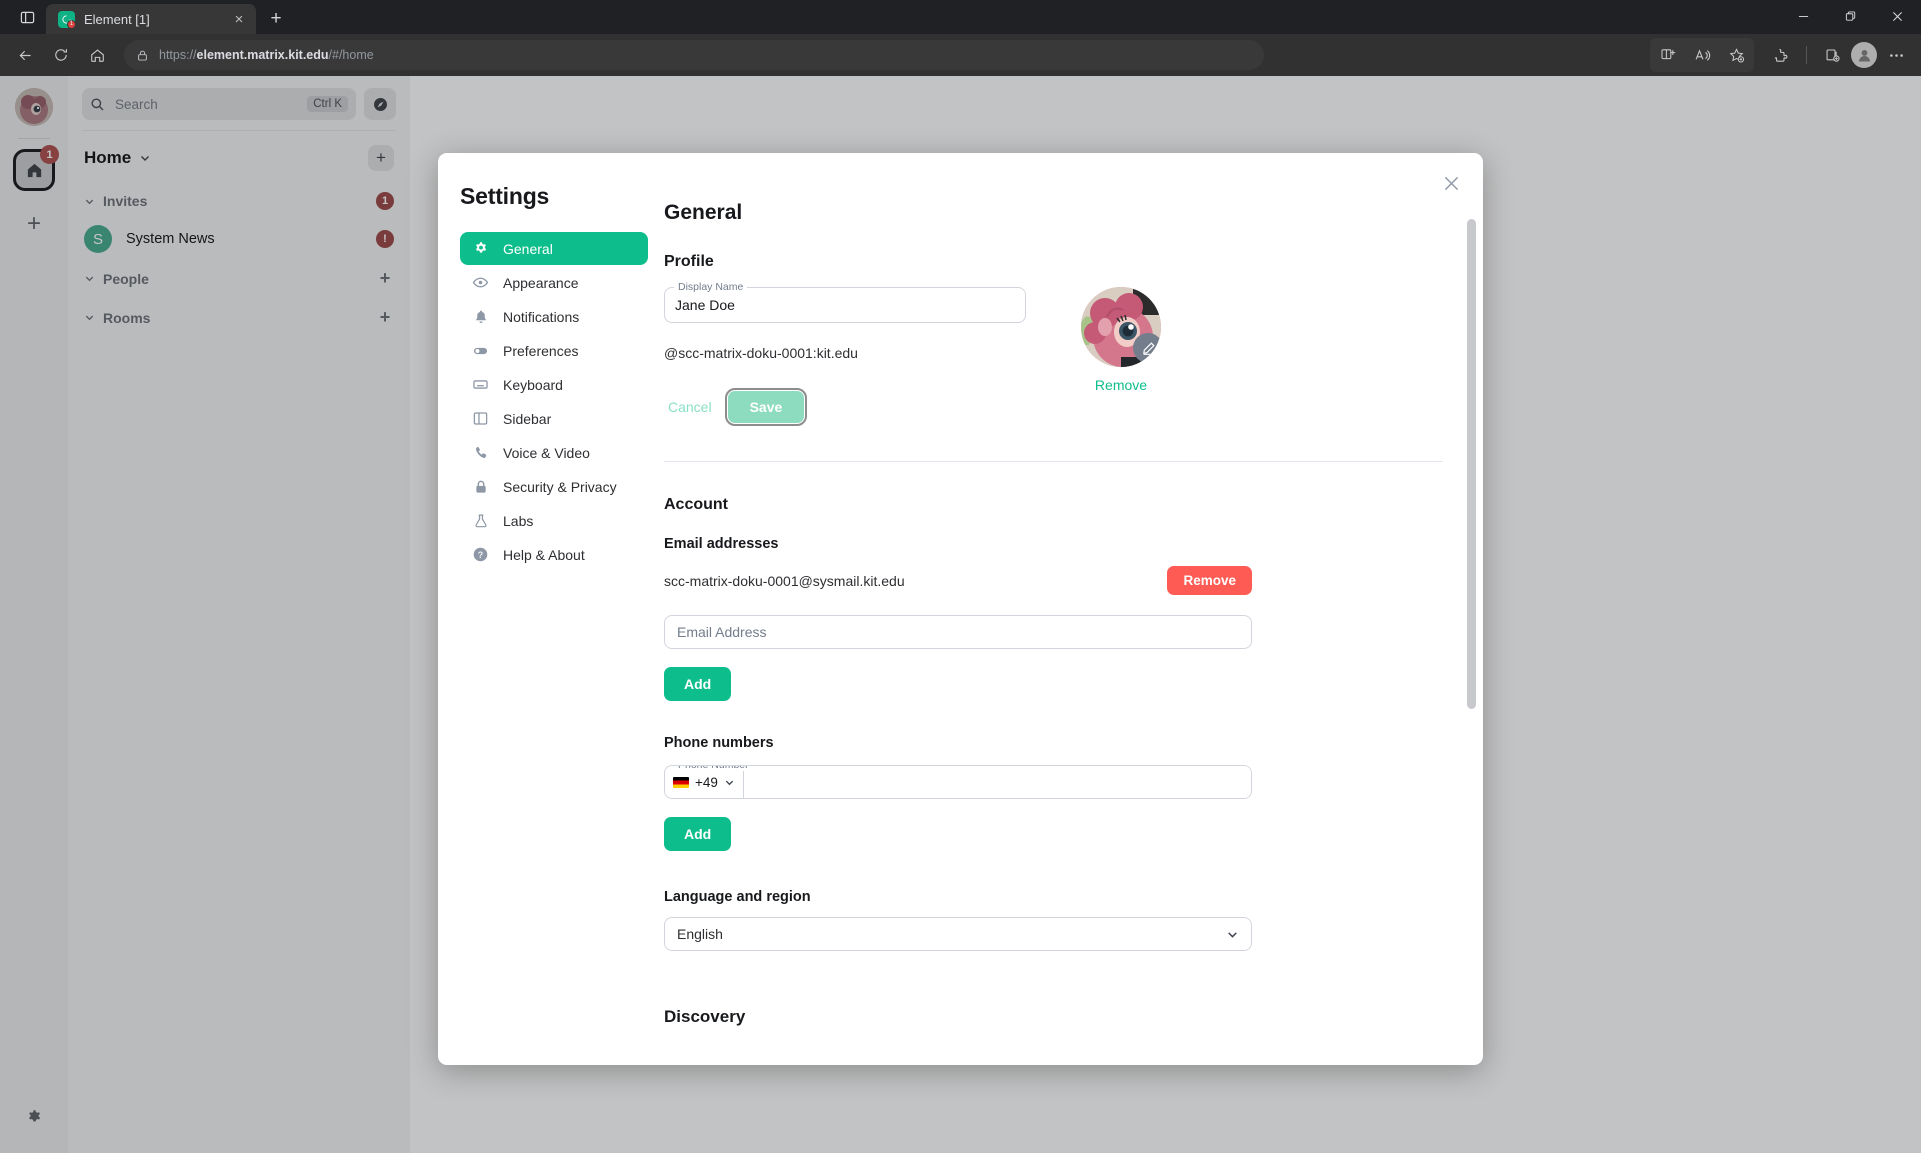 This screenshot has width=1921, height=1153. I want to click on settings-tab-appearance: Appearance, so click(554, 282).